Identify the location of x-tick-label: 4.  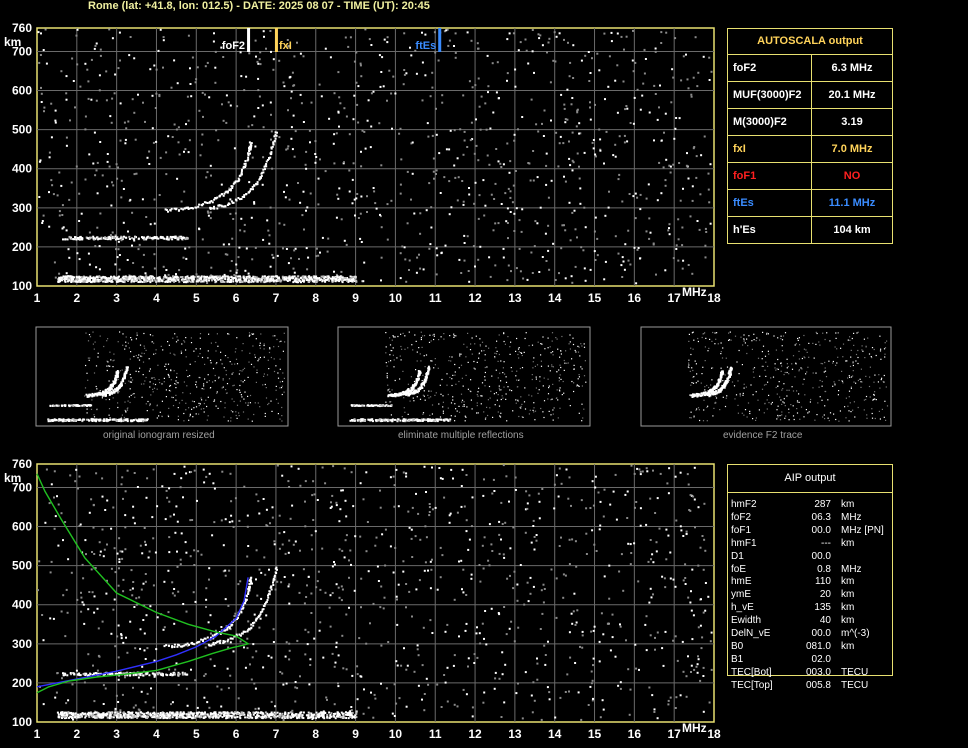
(156, 298).